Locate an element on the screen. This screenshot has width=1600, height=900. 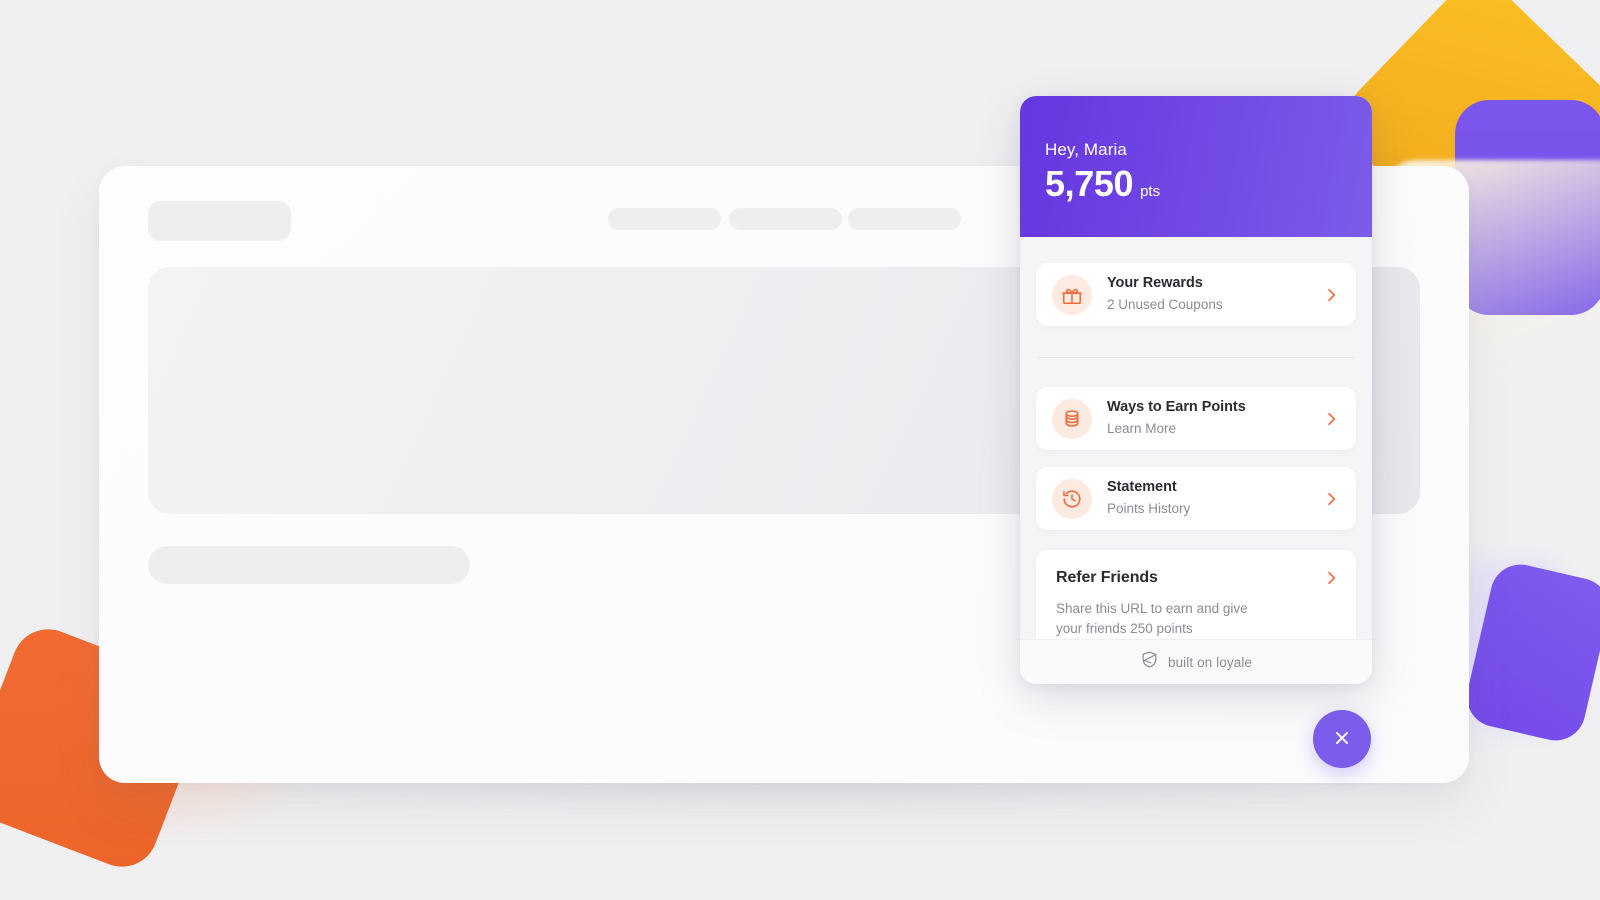
menu-item-text: Your Rewards 2 Unused Coupons is located at coordinates (1214, 294).